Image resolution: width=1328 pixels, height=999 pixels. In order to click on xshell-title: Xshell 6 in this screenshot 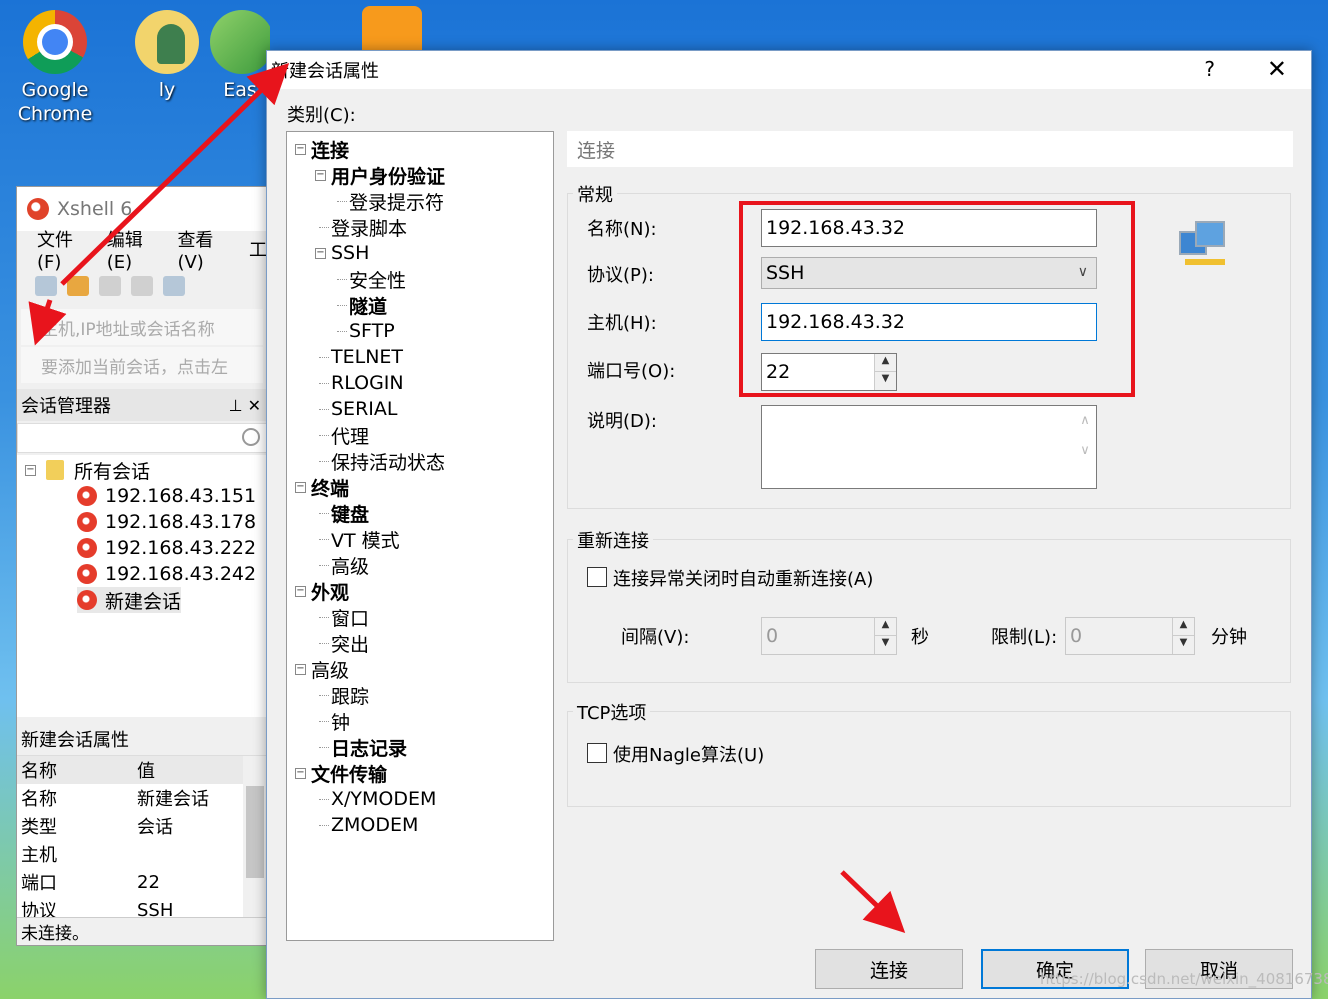, I will do `click(95, 209)`.